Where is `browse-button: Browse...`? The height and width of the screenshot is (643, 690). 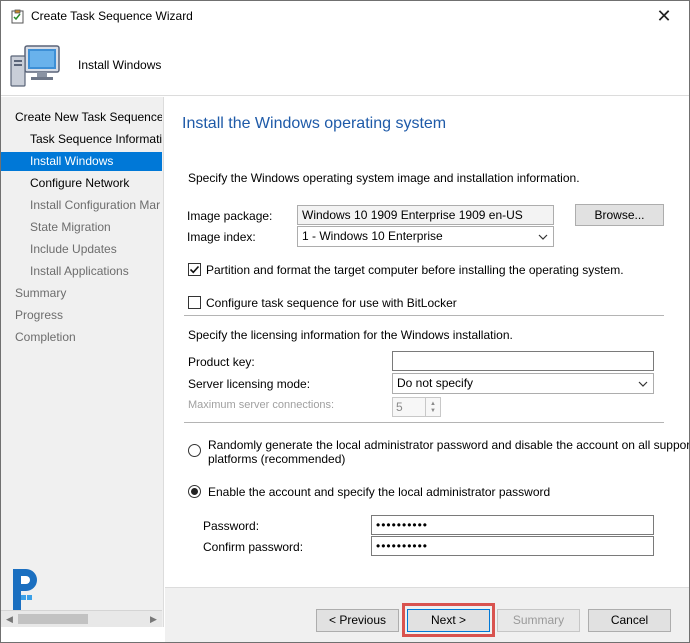
browse-button: Browse... is located at coordinates (619, 215).